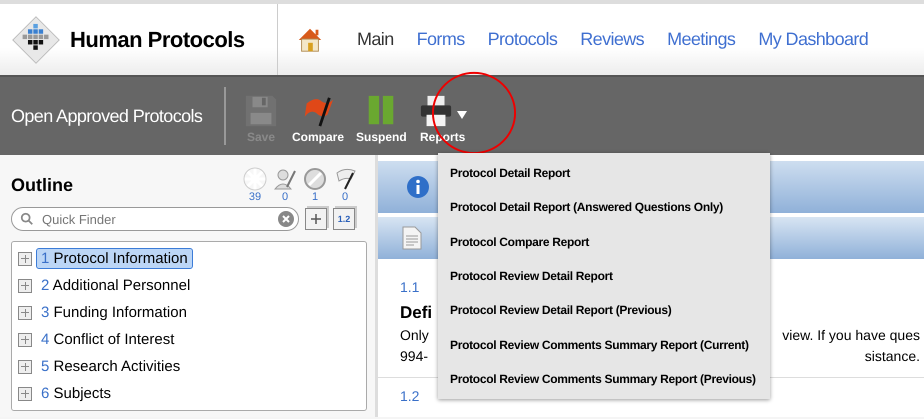  I want to click on nav-link: My Dashboard, so click(813, 39).